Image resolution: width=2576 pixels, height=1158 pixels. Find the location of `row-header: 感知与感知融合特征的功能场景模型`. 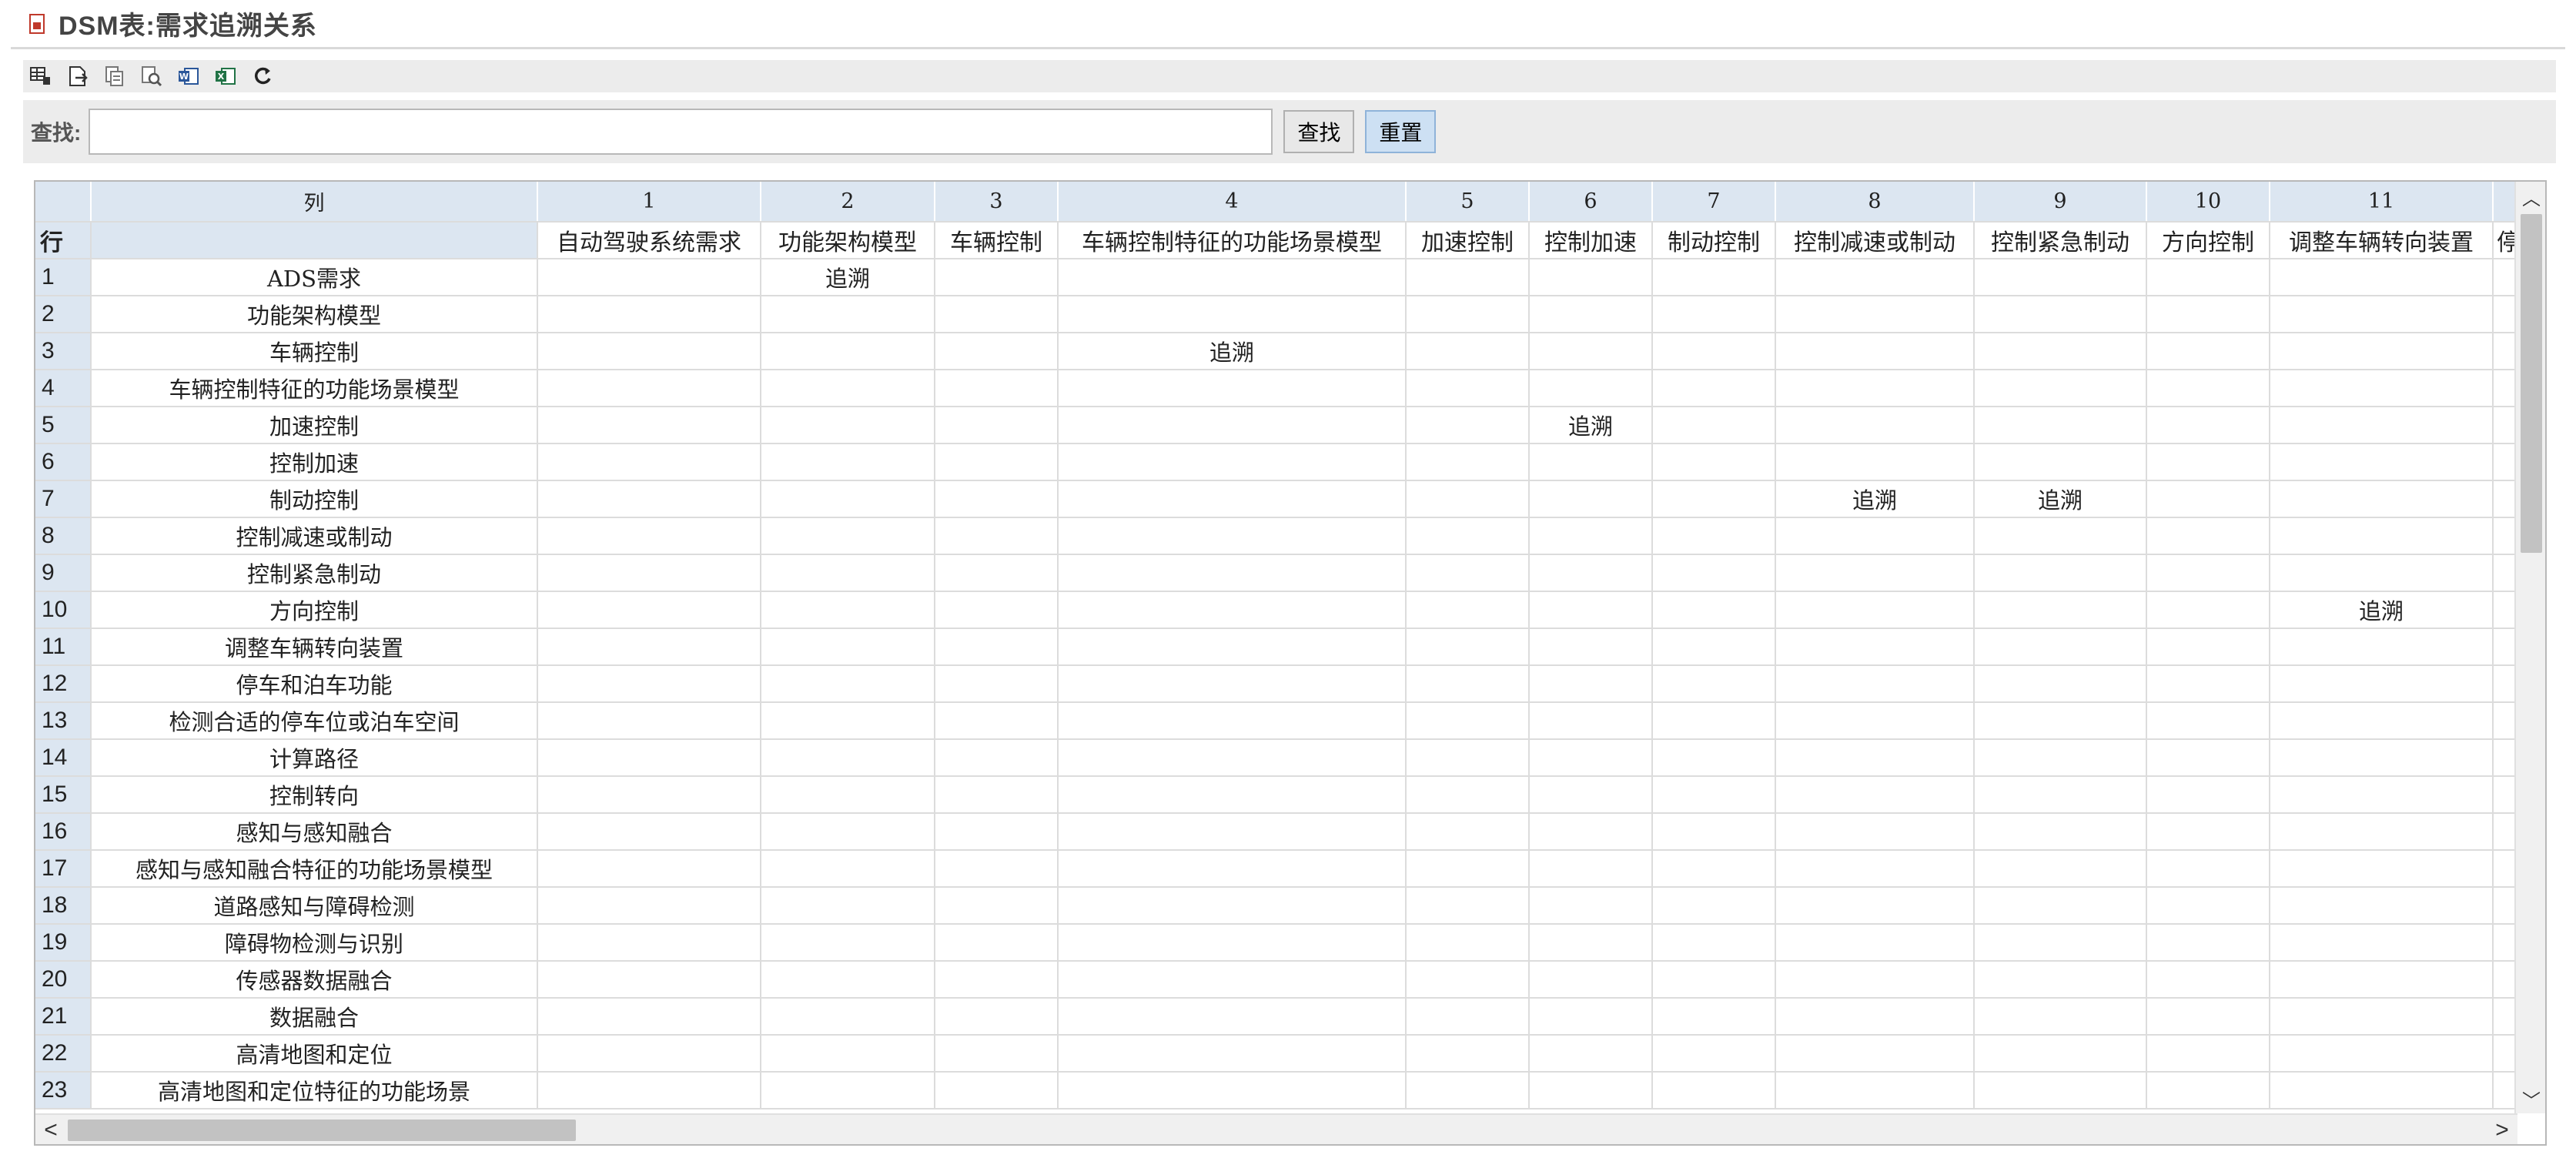

row-header: 感知与感知融合特征的功能场景模型 is located at coordinates (314, 869).